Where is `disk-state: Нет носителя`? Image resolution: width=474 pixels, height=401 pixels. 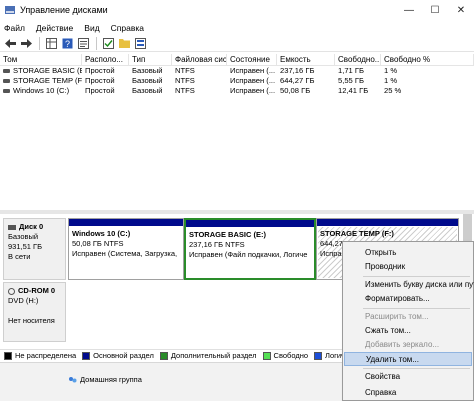
disk-state: Нет носителя is located at coordinates (31, 320).